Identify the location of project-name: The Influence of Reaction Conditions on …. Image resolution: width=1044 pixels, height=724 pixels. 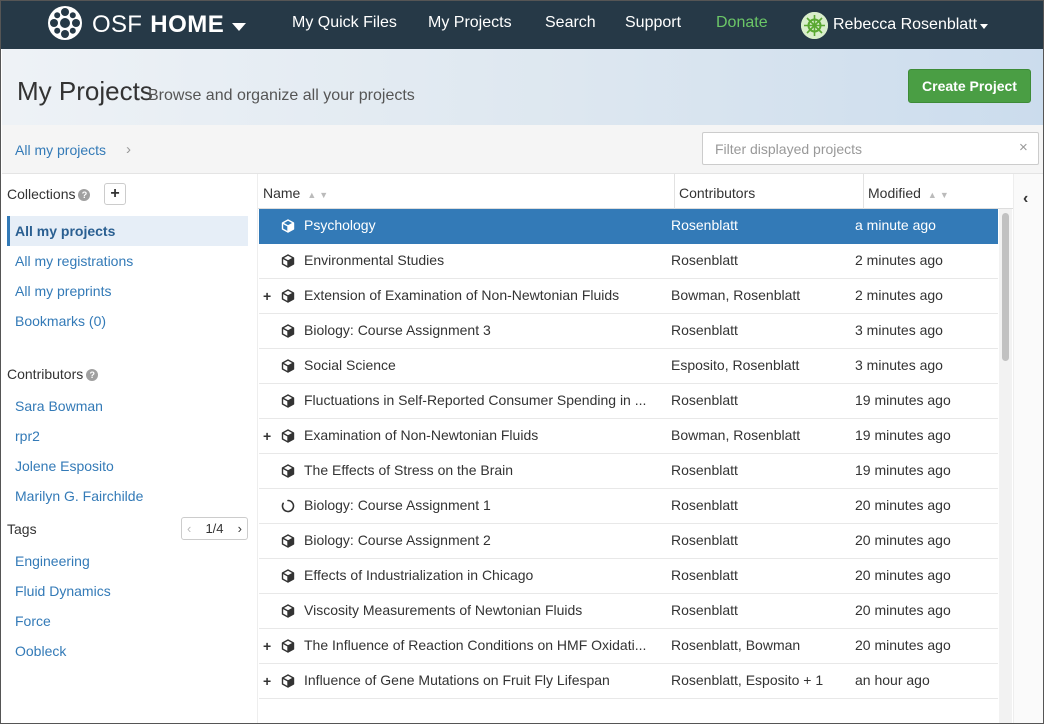
(484, 645).